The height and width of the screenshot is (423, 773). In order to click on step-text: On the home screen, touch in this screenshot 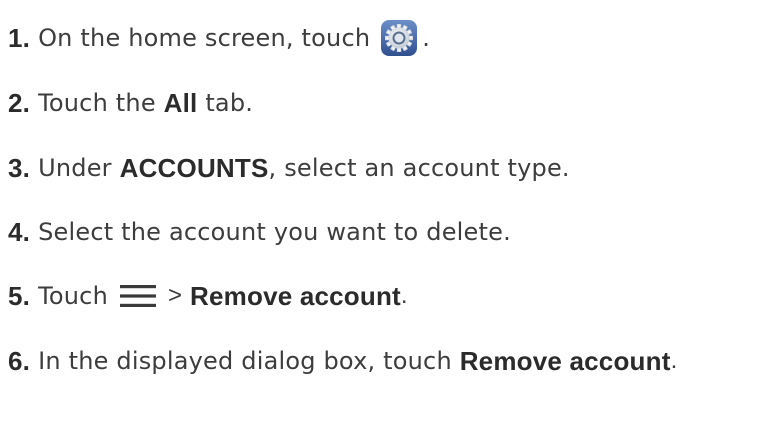, I will do `click(204, 38)`.